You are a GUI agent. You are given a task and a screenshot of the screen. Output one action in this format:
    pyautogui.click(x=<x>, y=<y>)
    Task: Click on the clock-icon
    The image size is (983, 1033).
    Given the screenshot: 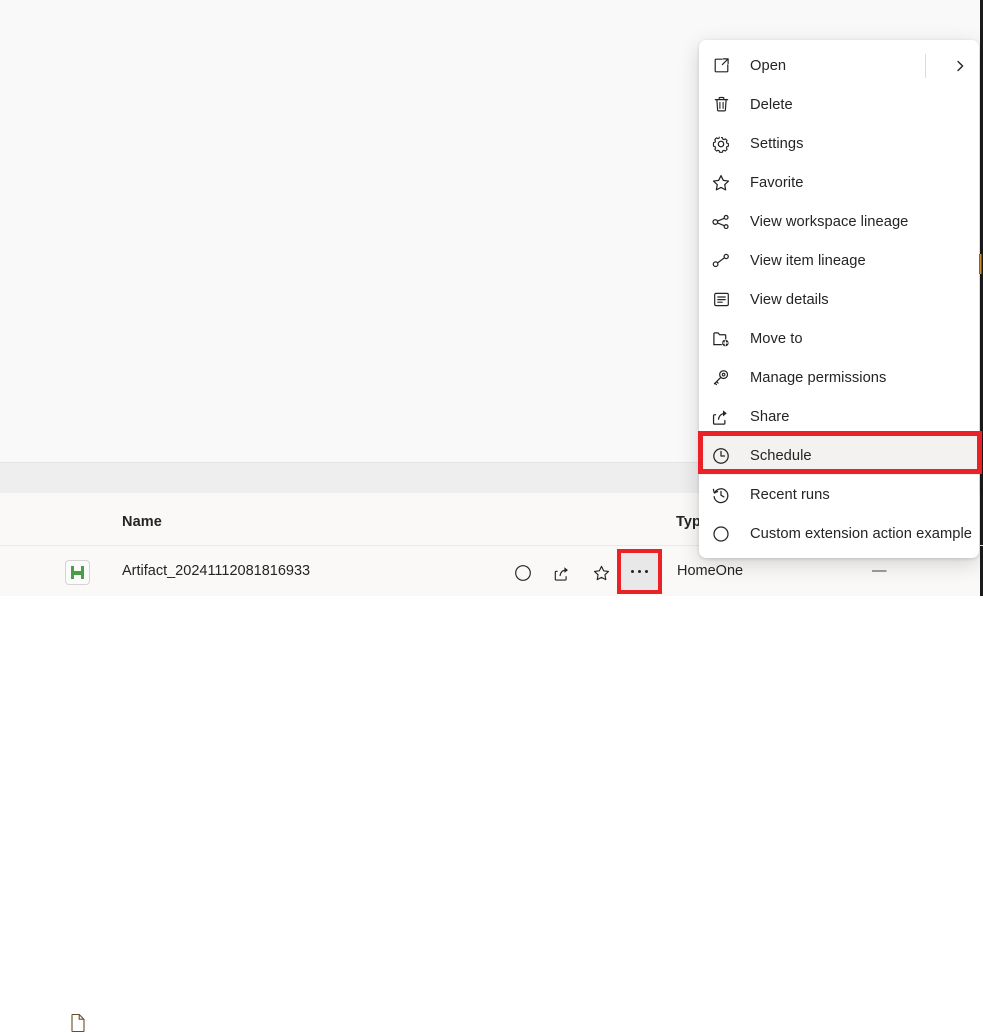 What is the action you would take?
    pyautogui.click(x=721, y=456)
    